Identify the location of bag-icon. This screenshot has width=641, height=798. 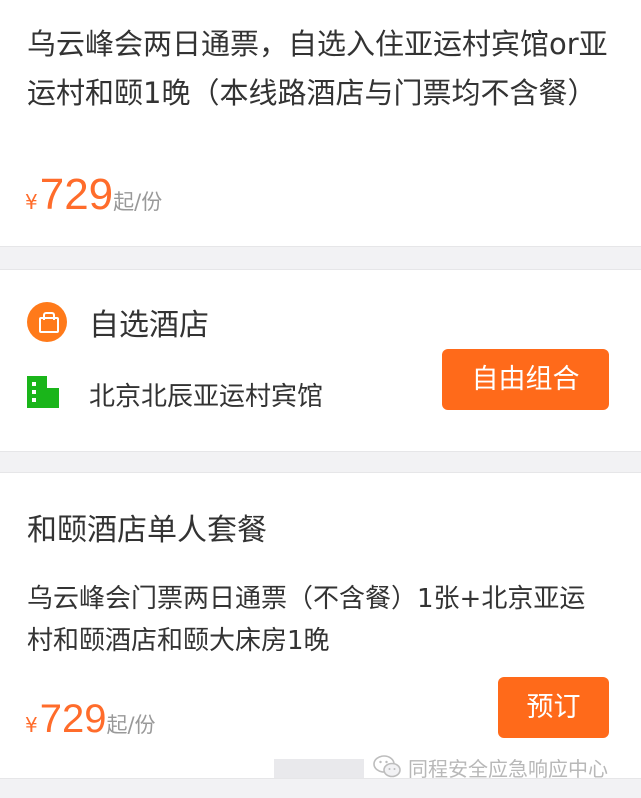
(47, 322).